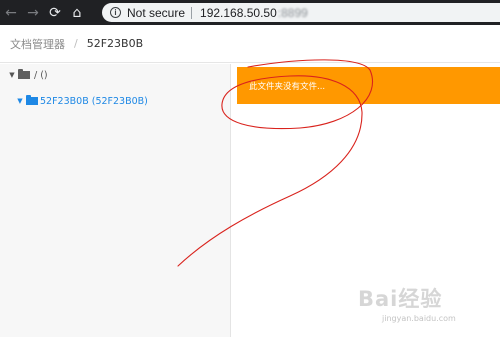 The height and width of the screenshot is (337, 500). I want to click on breadcrumb-current: 52F23B0B, so click(115, 43).